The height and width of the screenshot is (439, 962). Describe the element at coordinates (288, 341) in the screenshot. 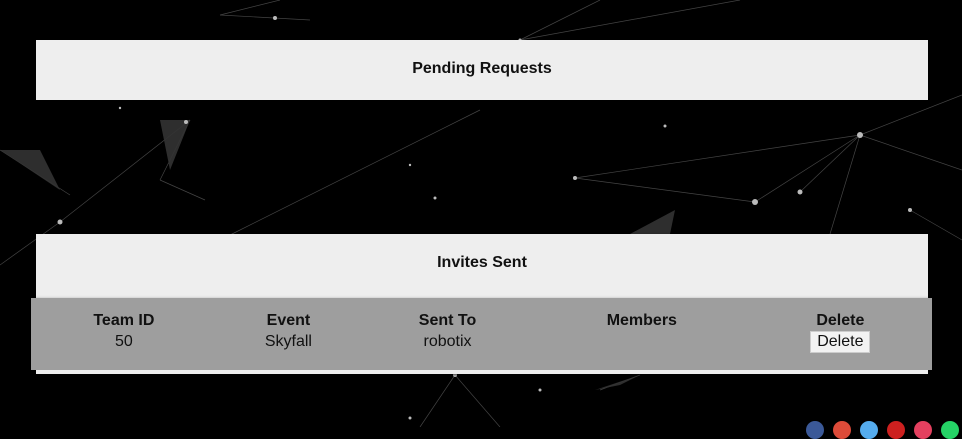

I see `cell-event: Skyfall` at that location.